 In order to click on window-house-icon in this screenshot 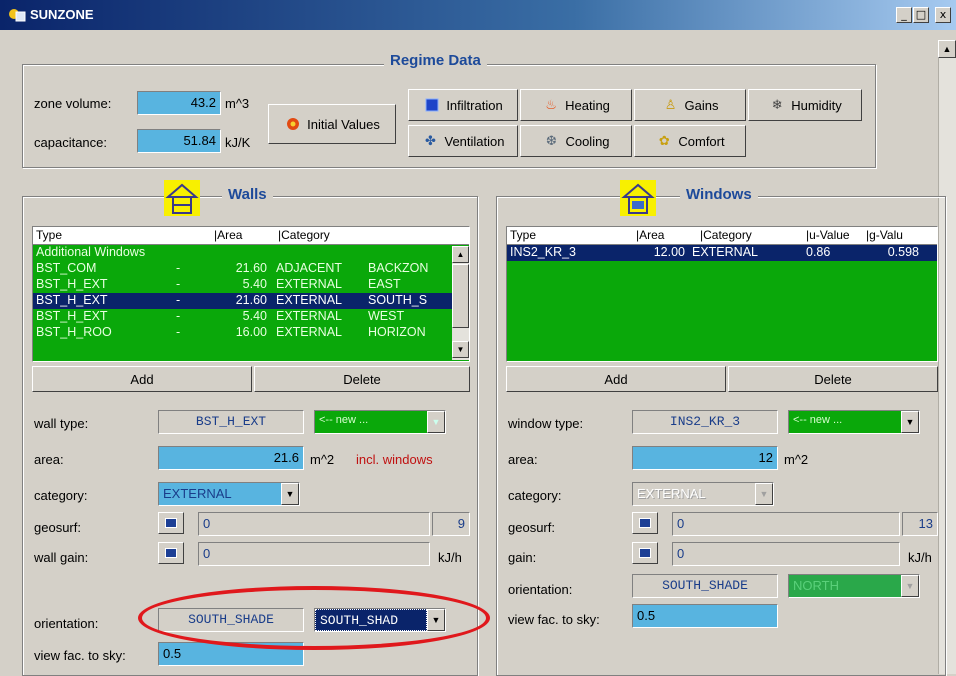, I will do `click(638, 198)`.